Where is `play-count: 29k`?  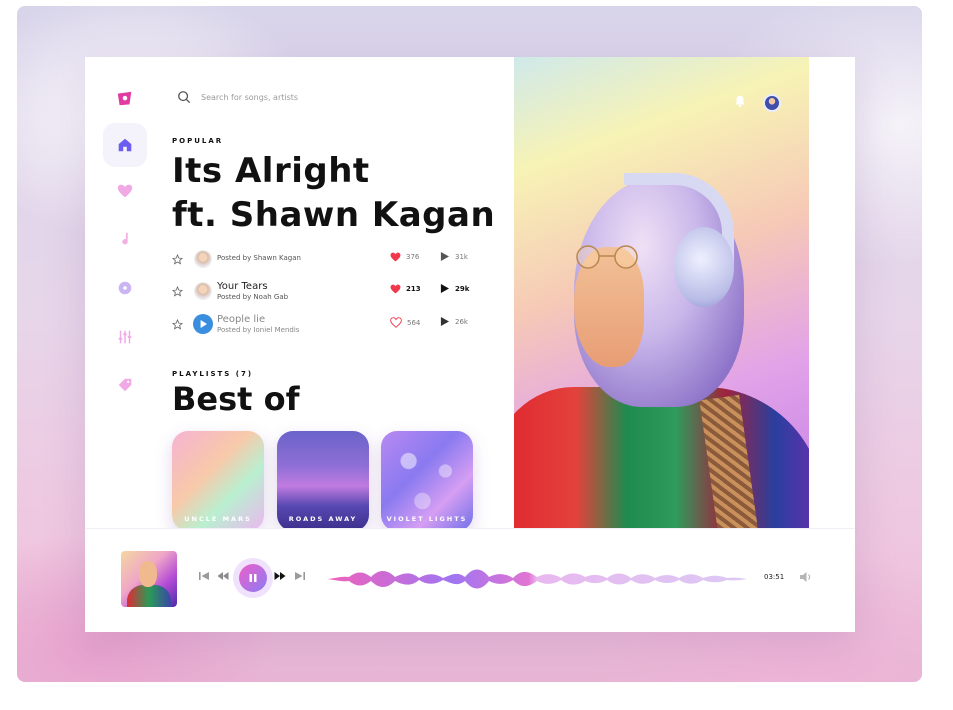
play-count: 29k is located at coordinates (454, 288).